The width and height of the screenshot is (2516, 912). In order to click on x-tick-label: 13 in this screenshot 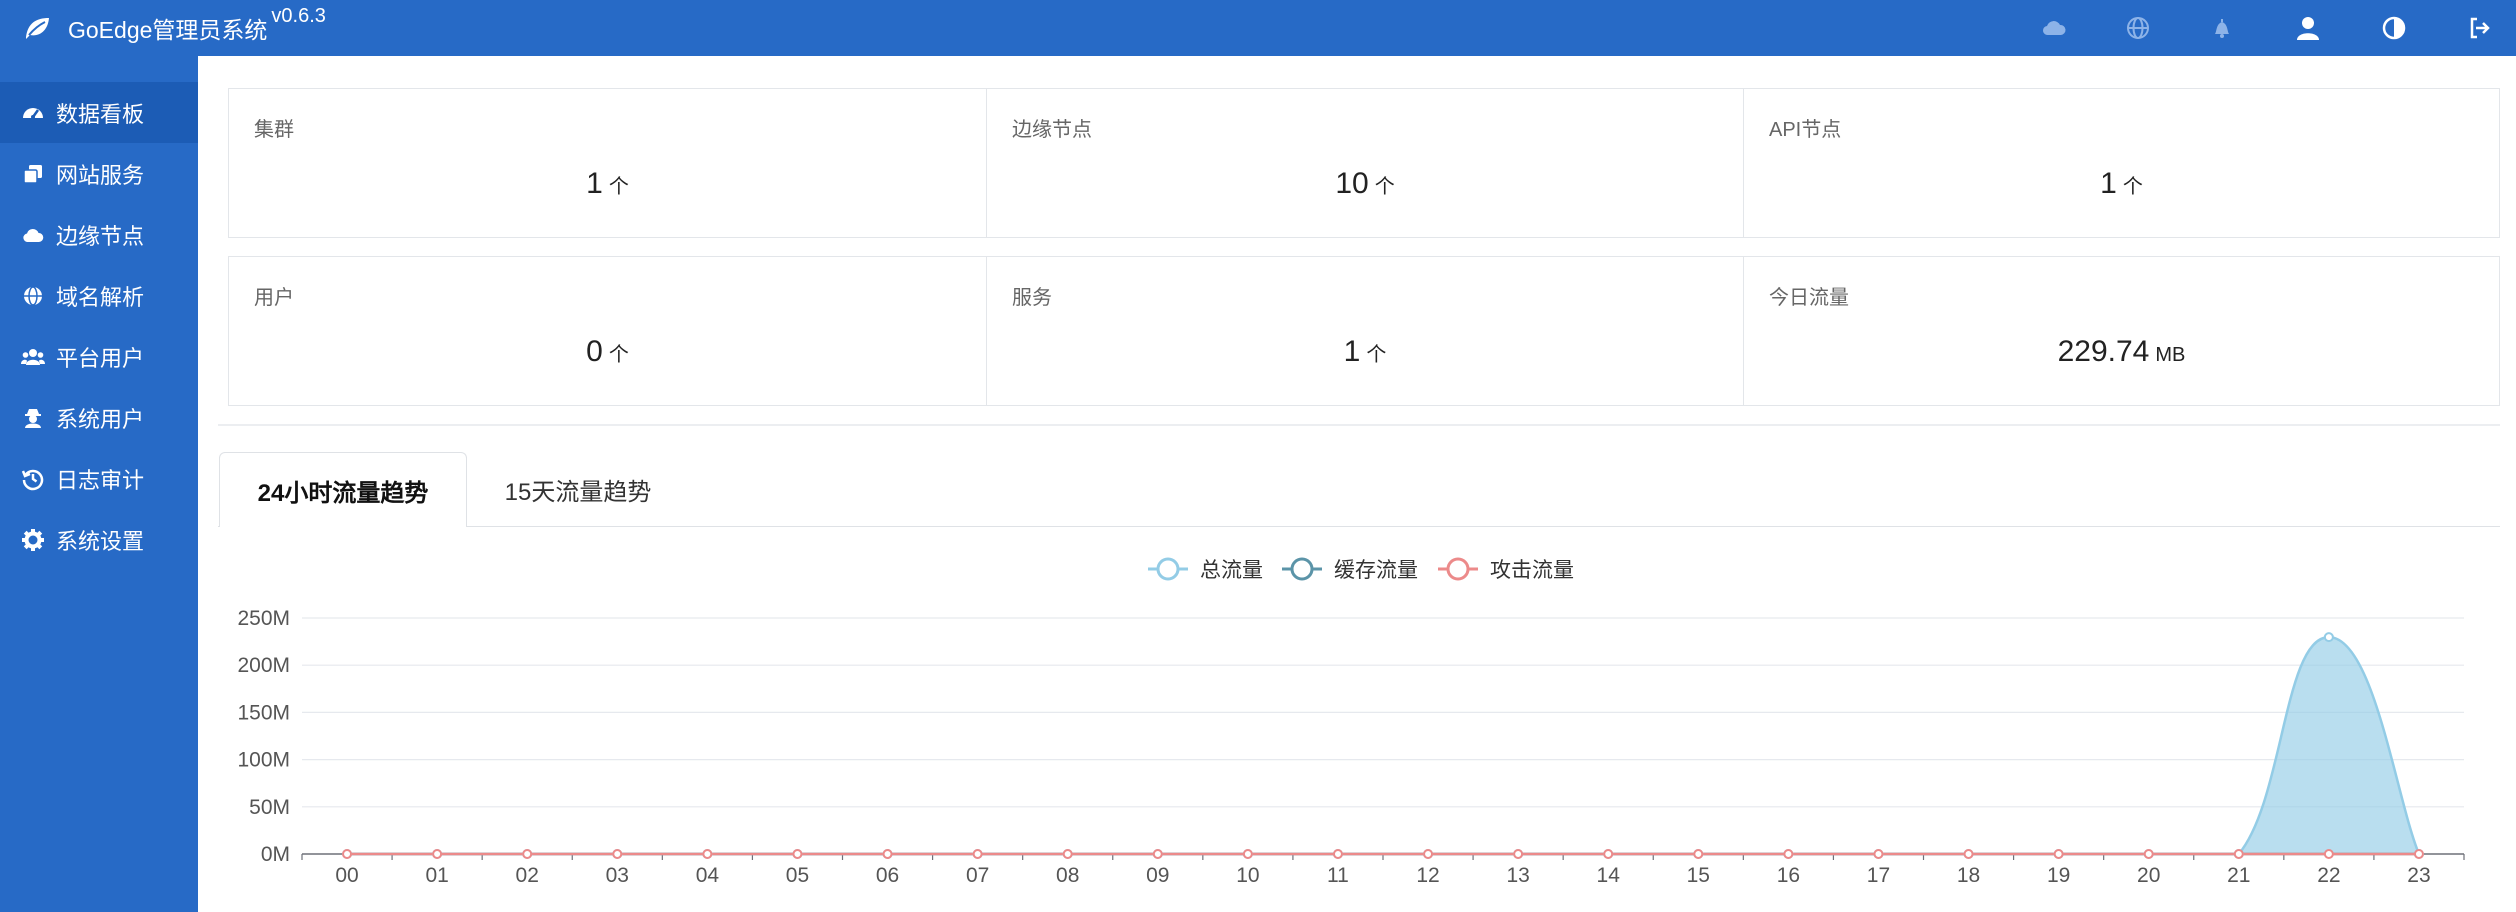, I will do `click(1517, 875)`.